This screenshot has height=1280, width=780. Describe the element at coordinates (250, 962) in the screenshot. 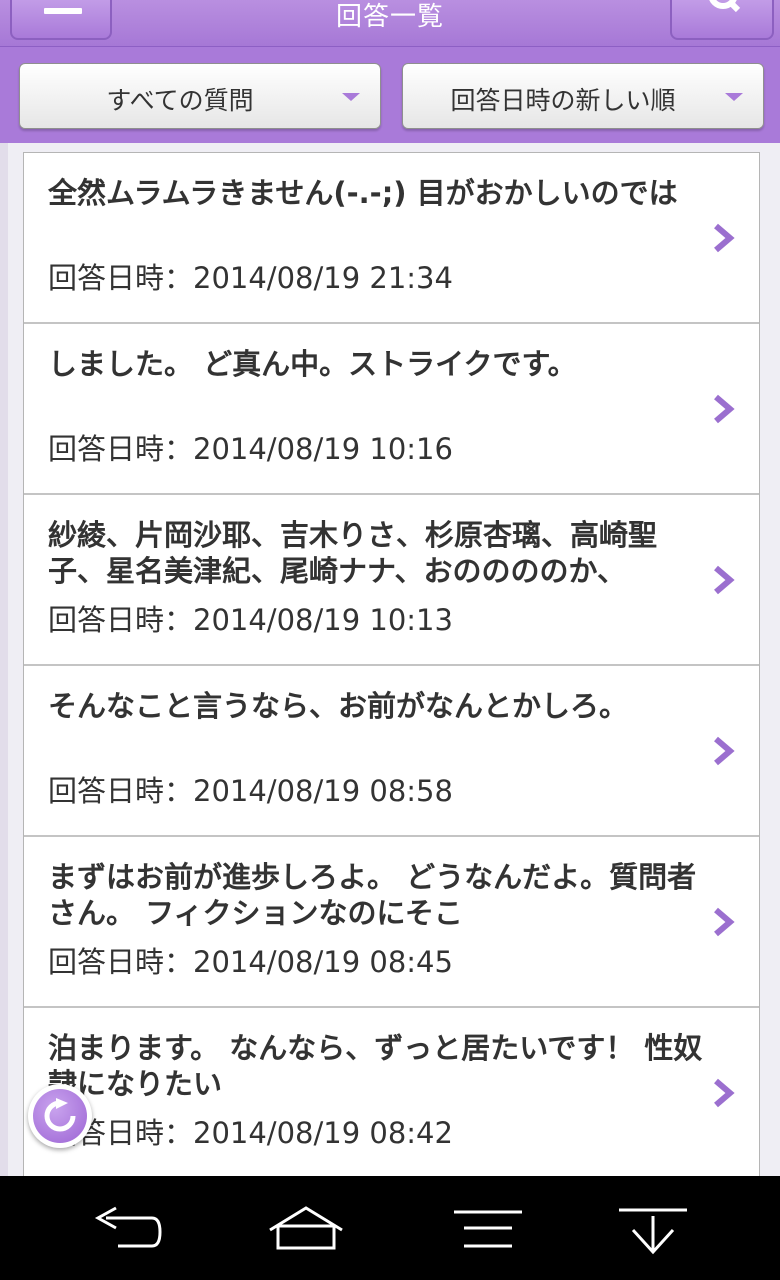

I see `answer-date: 回答日時：2014/08/19 08:45` at that location.